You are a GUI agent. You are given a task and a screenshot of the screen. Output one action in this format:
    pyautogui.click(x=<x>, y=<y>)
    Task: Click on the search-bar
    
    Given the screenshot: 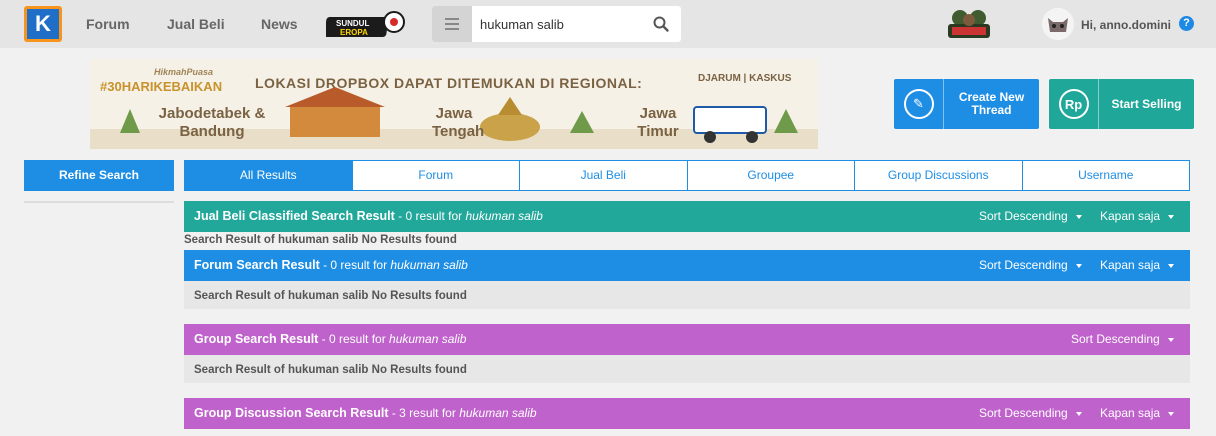 What is the action you would take?
    pyautogui.click(x=556, y=24)
    